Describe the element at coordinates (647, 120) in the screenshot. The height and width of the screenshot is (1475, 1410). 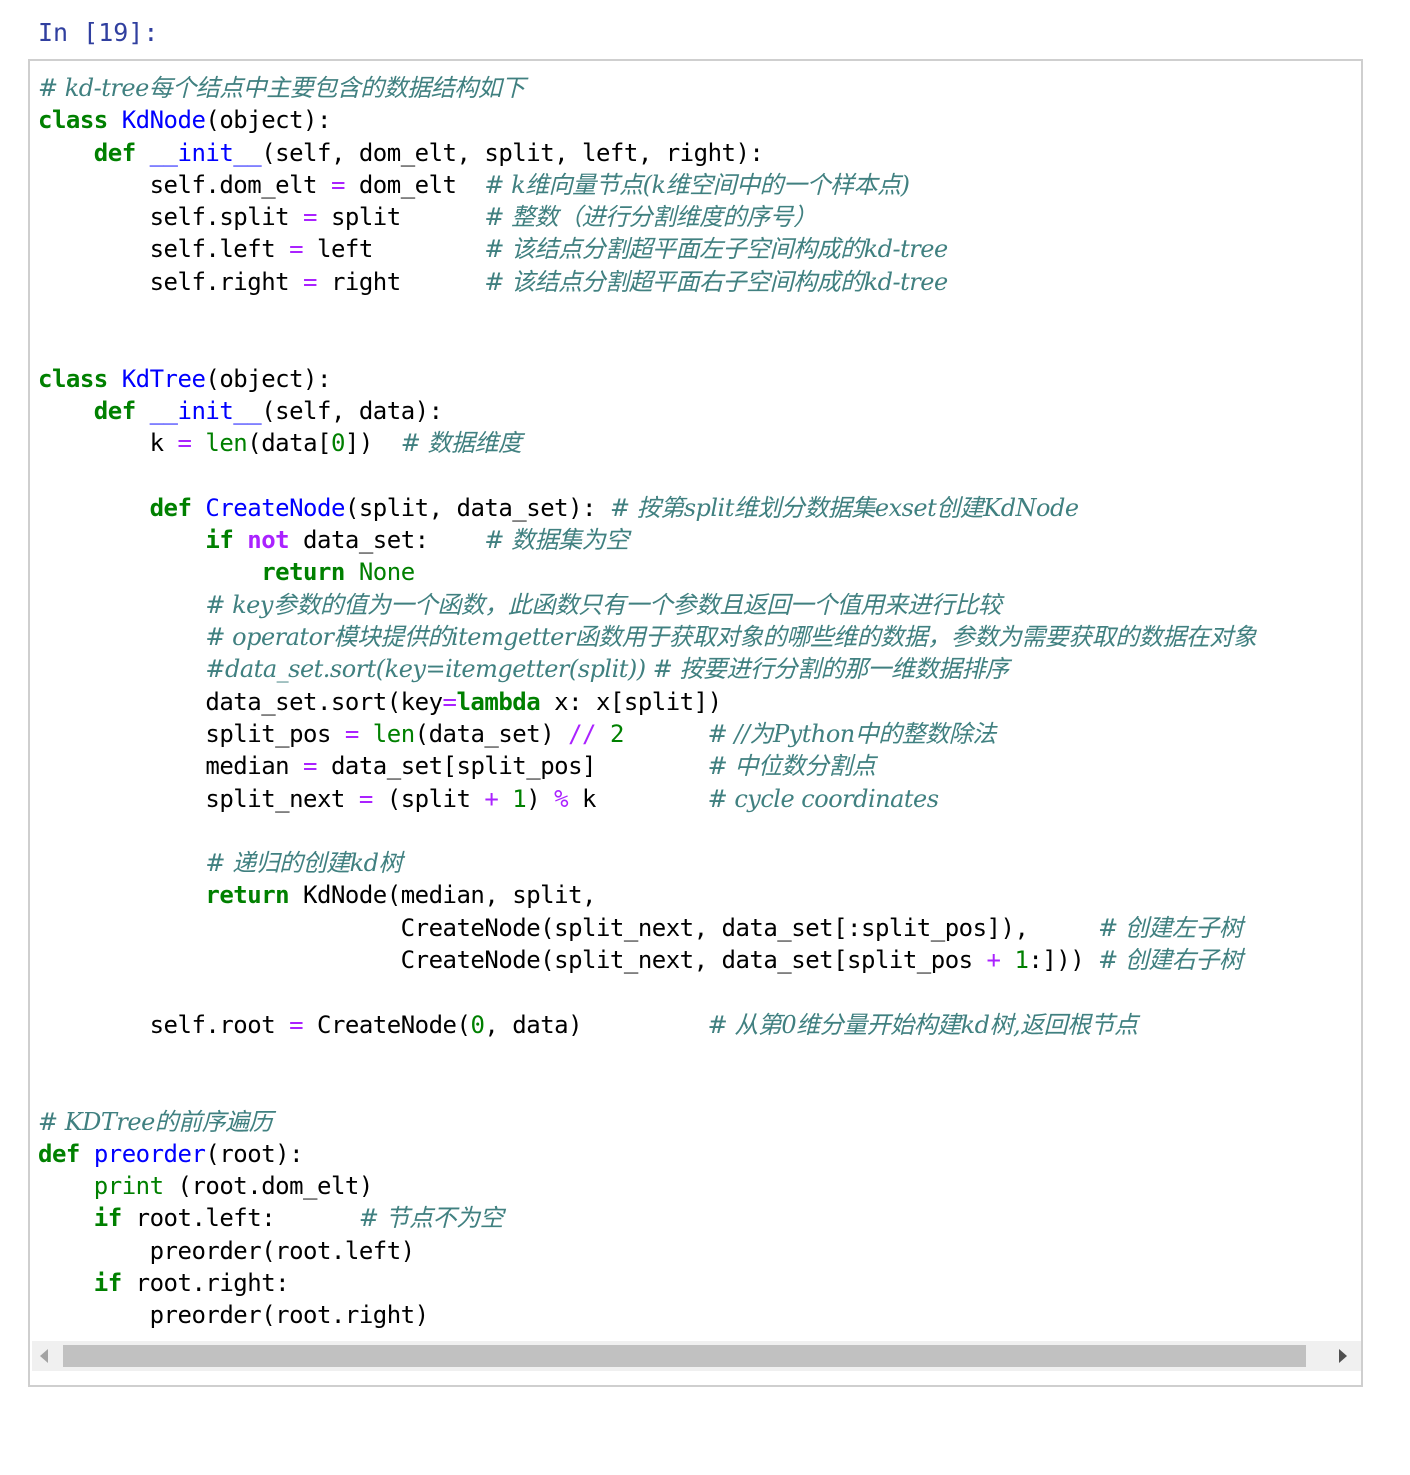
I see `code-line: class KdNode(object):` at that location.